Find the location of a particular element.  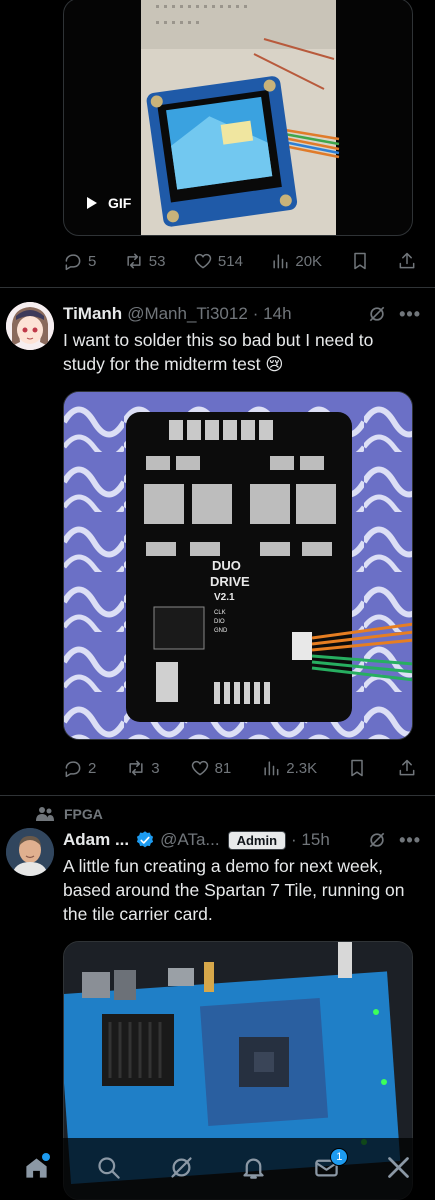

views-button: 2.3K is located at coordinates (289, 768).